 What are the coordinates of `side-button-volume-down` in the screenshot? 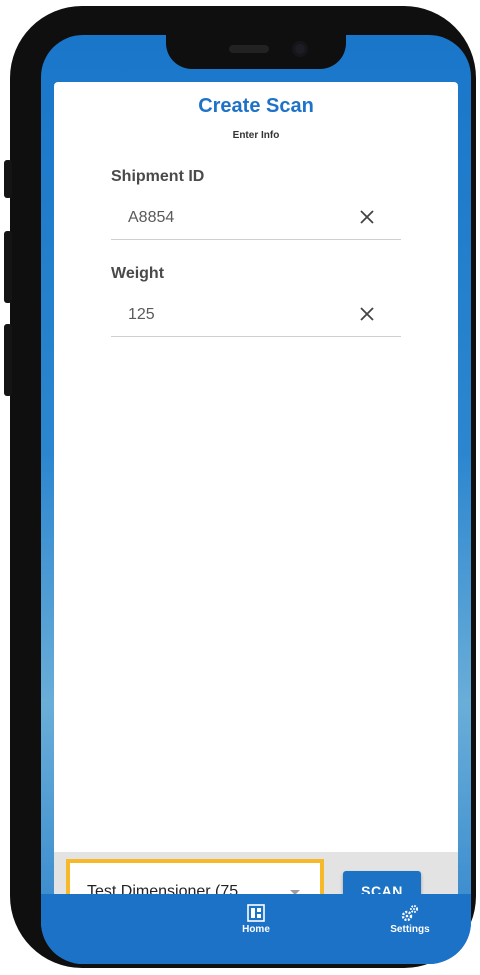 It's located at (8, 360).